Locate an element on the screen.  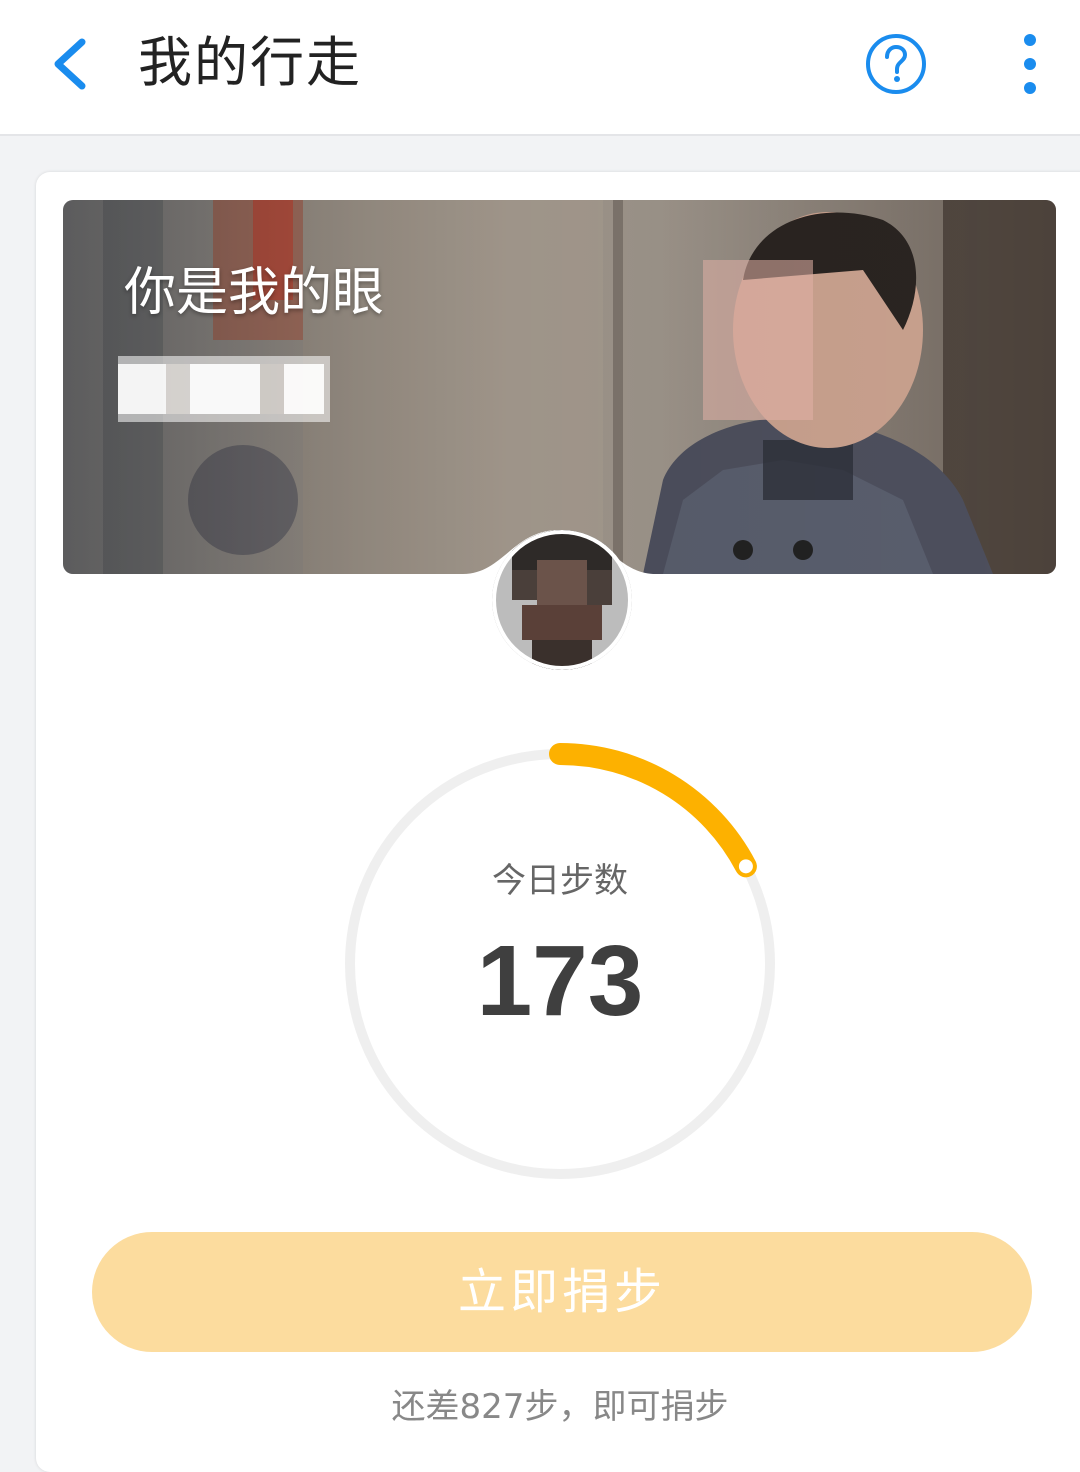
steps-count: 173 is located at coordinates (560, 981).